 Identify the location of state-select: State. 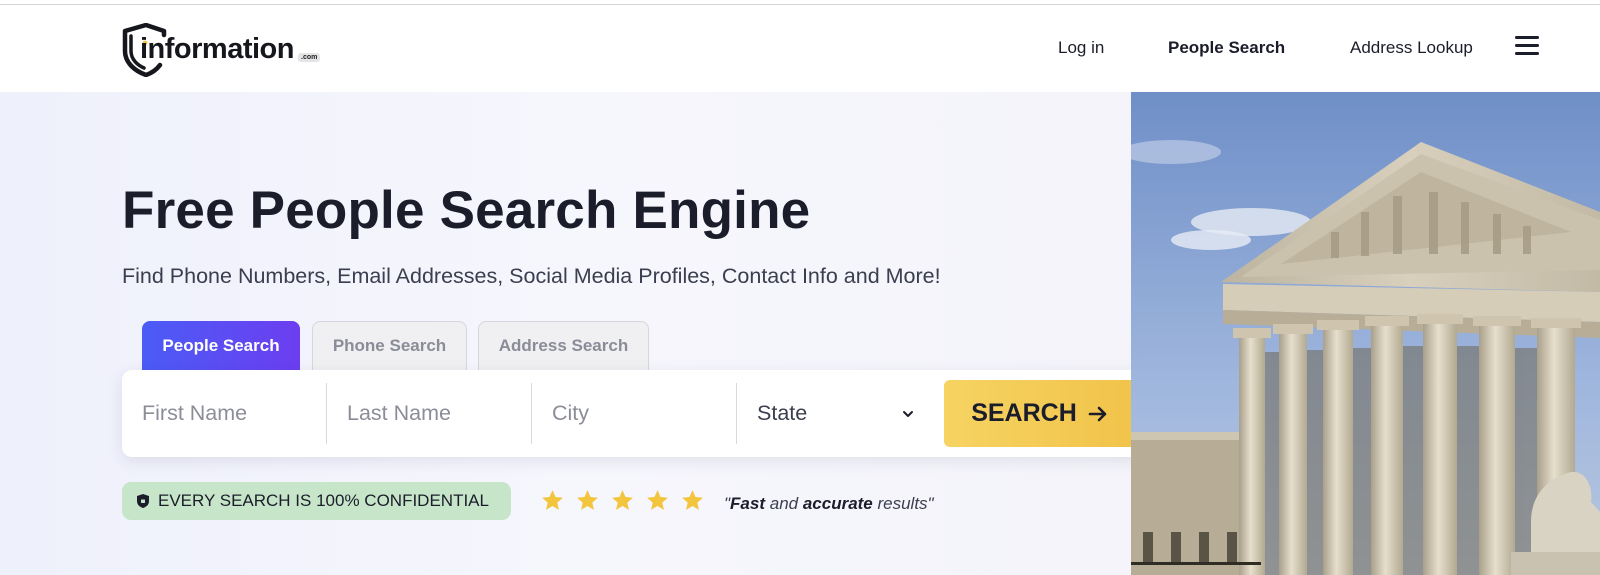
(832, 413).